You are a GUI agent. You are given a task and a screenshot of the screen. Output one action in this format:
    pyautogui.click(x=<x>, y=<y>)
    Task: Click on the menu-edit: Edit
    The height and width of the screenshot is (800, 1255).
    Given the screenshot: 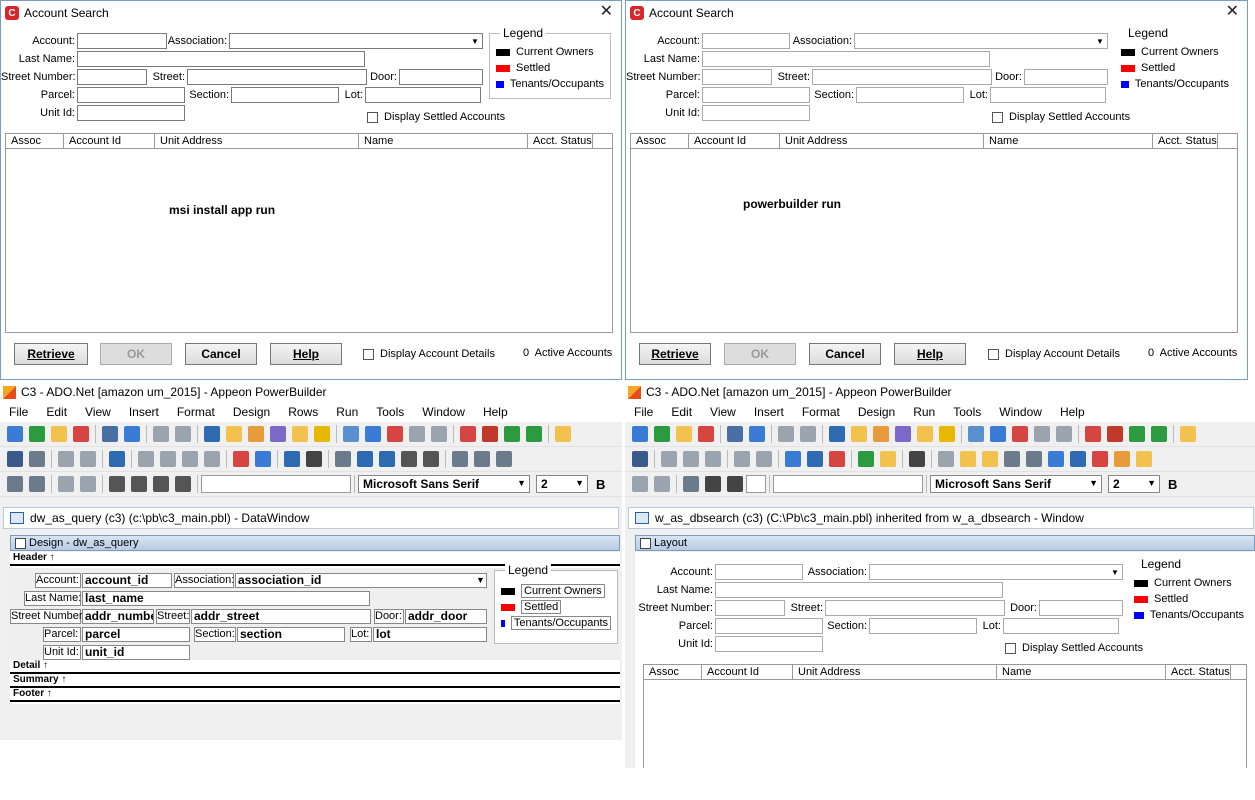 What is the action you would take?
    pyautogui.click(x=56, y=412)
    